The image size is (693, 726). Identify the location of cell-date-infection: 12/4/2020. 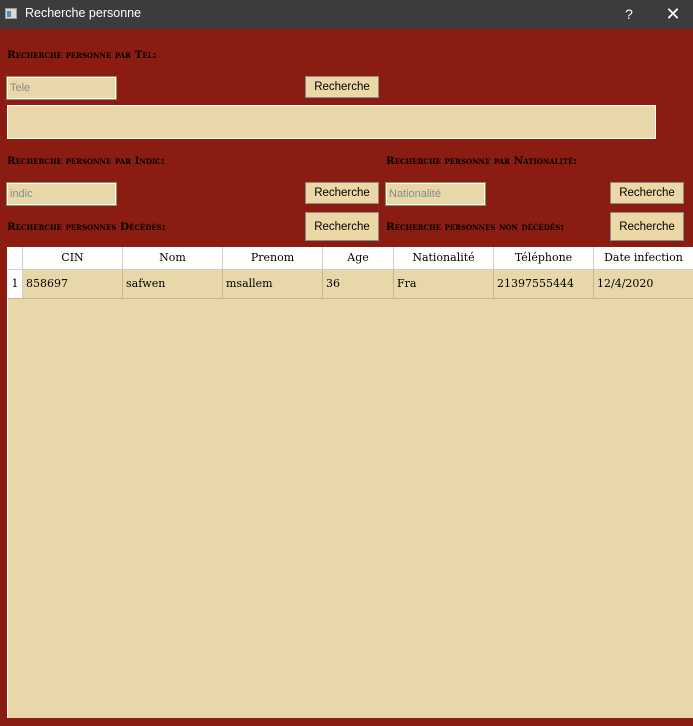
(643, 284).